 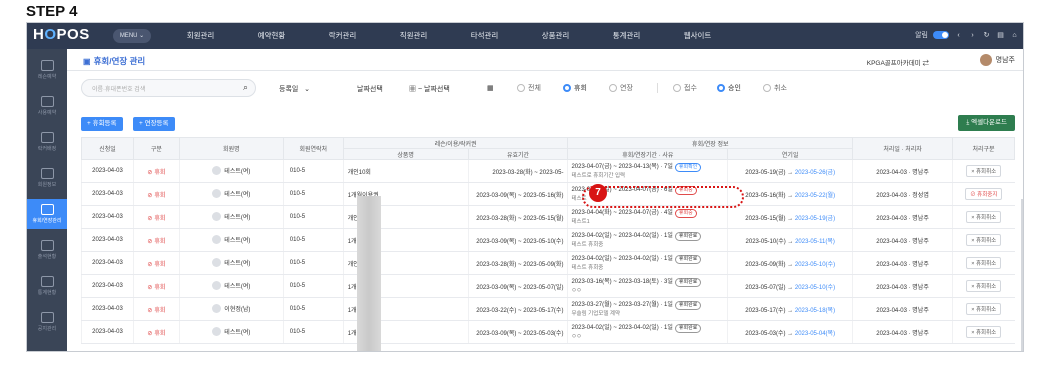 What do you see at coordinates (685, 88) in the screenshot?
I see `radio-received: 접수` at bounding box center [685, 88].